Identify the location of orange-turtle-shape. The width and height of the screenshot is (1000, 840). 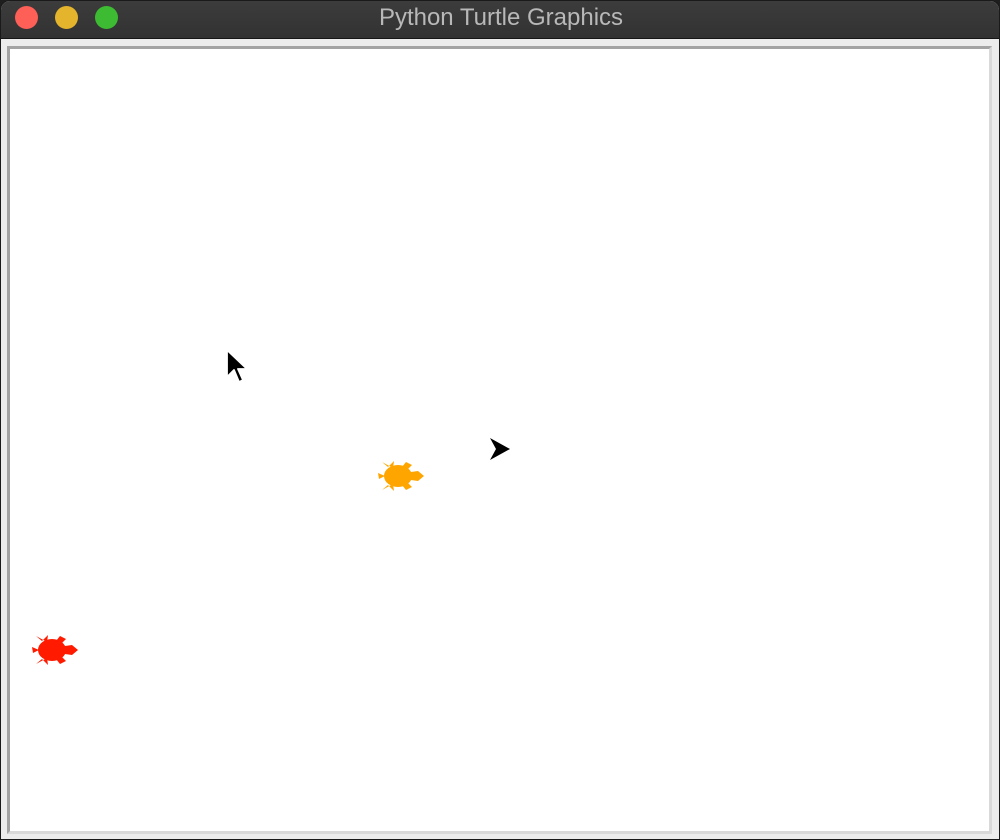
(401, 476).